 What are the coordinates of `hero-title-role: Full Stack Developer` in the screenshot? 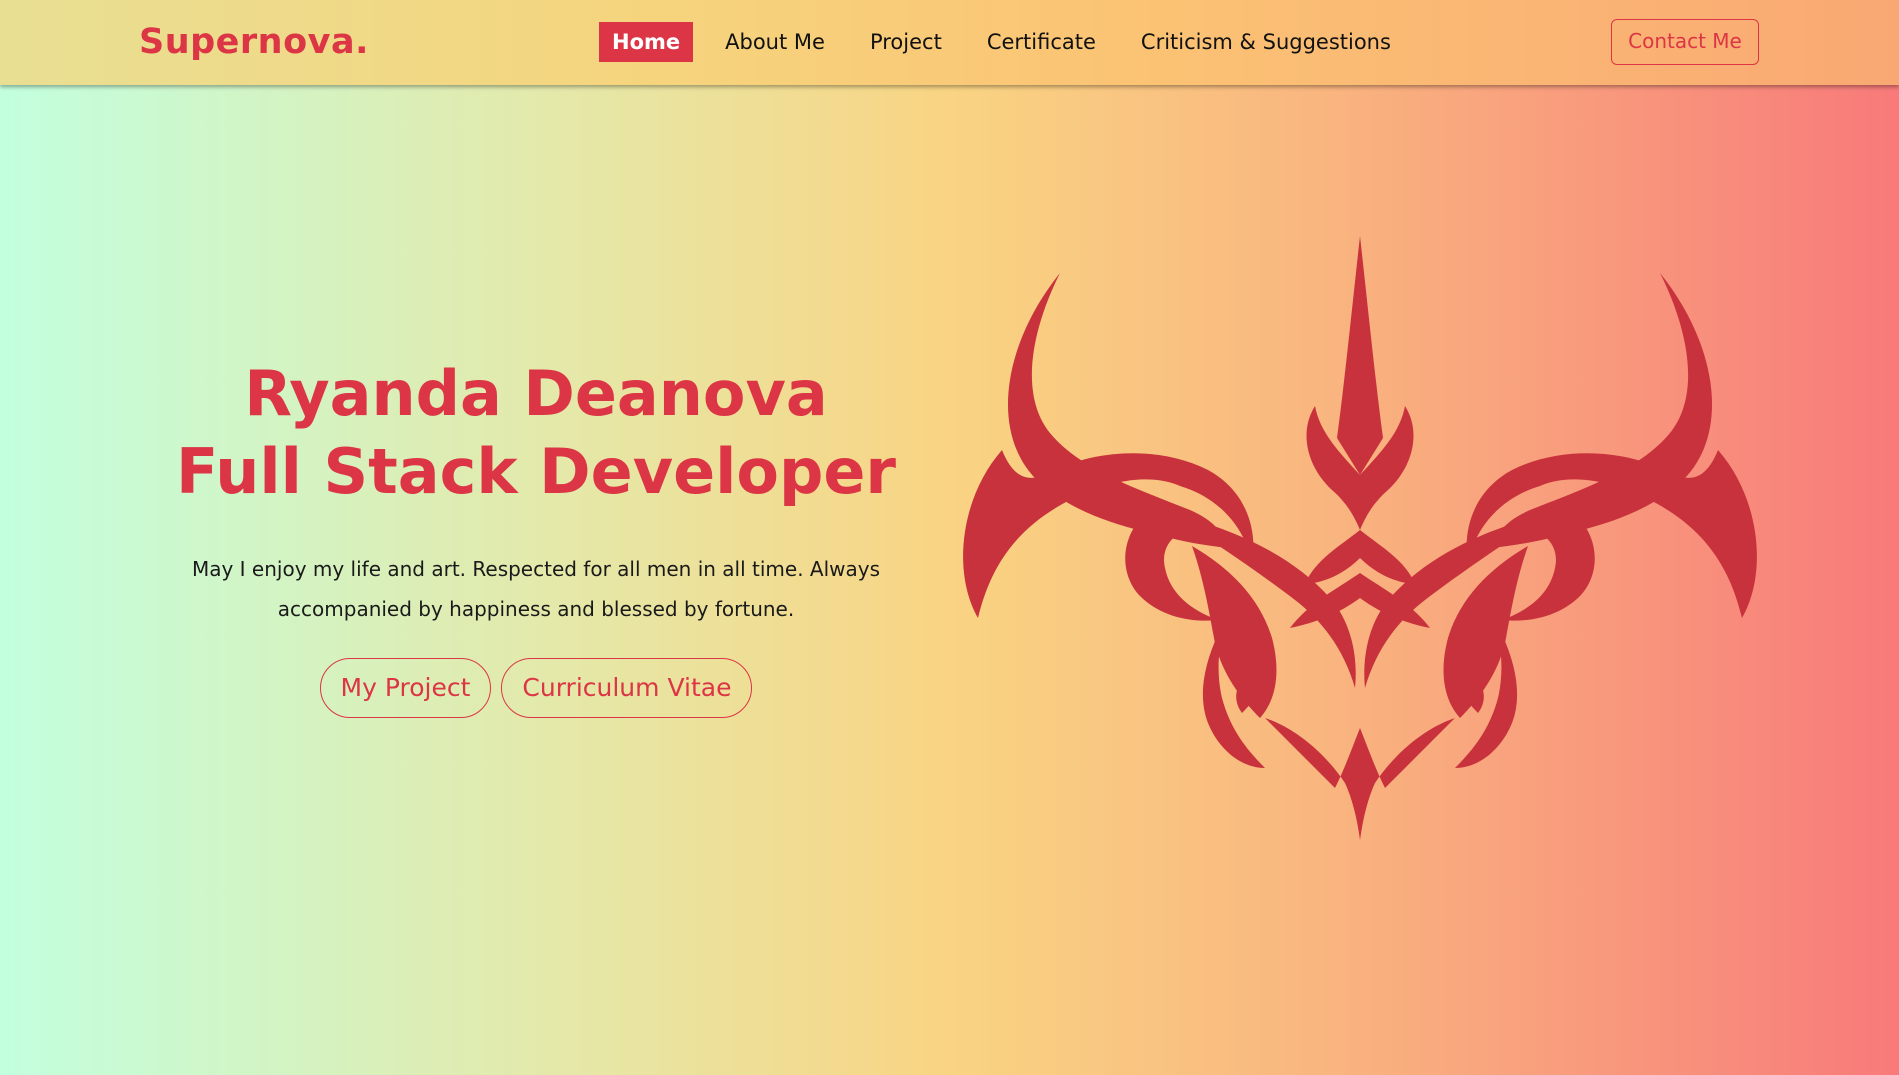 It's located at (536, 471).